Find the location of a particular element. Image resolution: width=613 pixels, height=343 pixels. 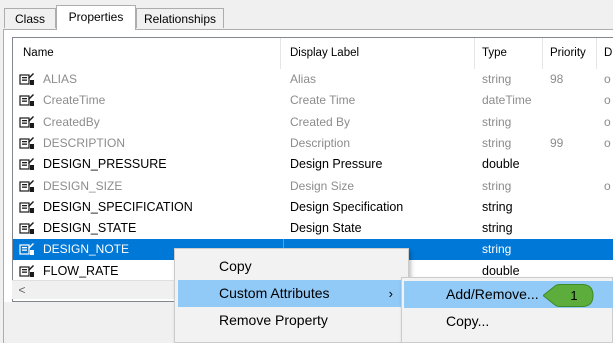

tab-relationships-label: Relationships is located at coordinates (180, 19).